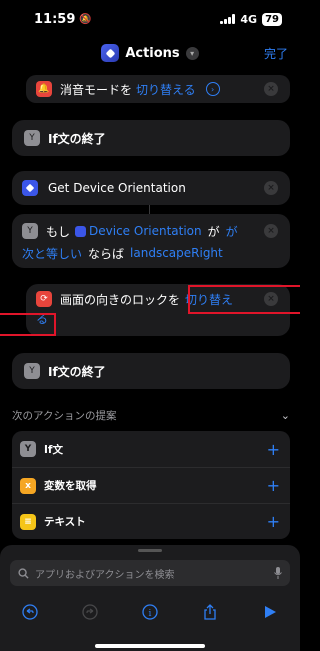 This screenshot has height=651, width=320. What do you see at coordinates (64, 416) in the screenshot?
I see `suggestions-title: 次のアクションの提案` at bounding box center [64, 416].